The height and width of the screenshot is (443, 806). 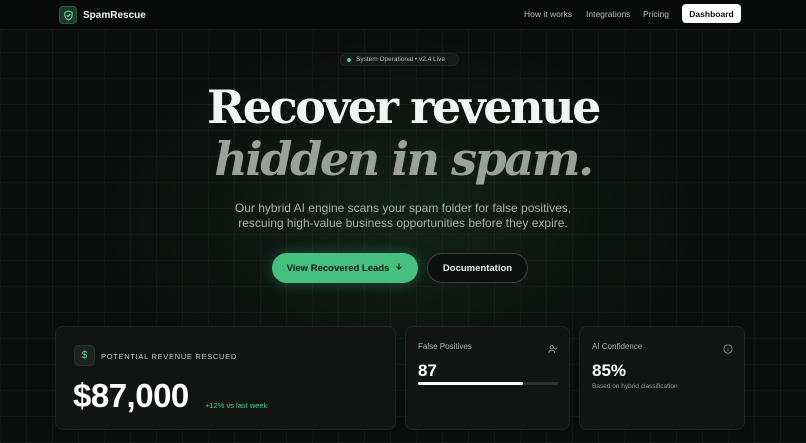 I want to click on ai-confidence-value: 85%, so click(x=609, y=370).